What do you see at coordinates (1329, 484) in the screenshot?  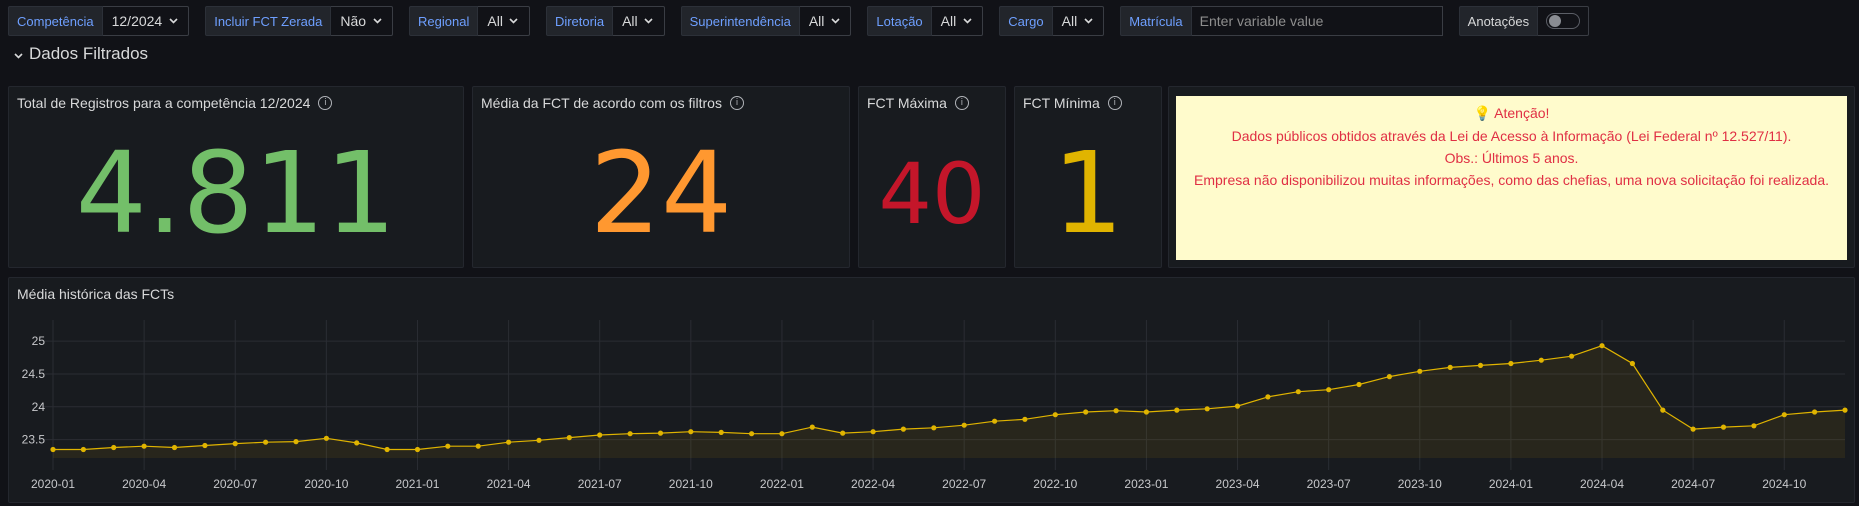 I see `x-tick-label: 2023-07` at bounding box center [1329, 484].